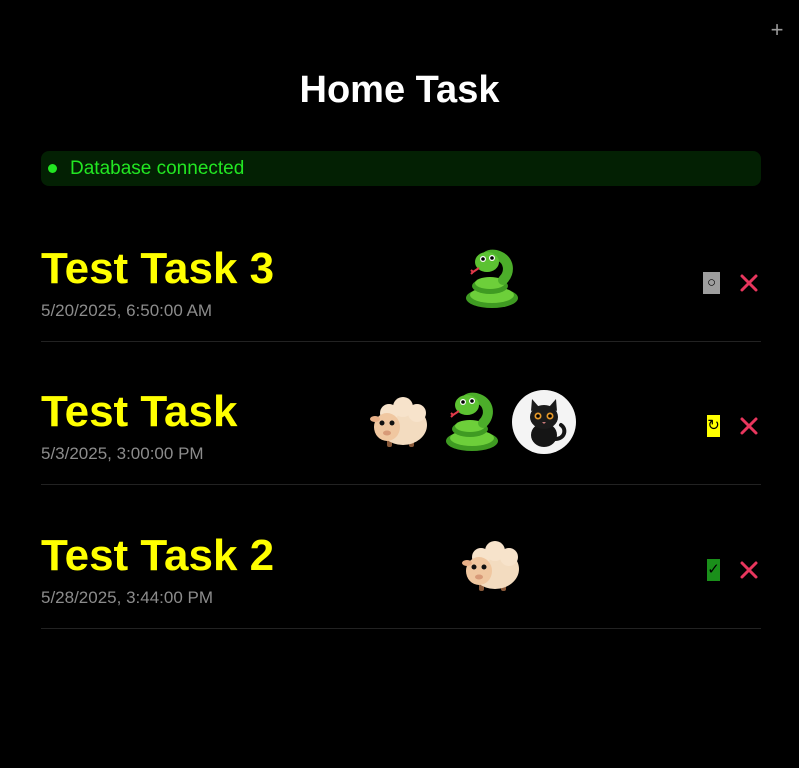 The height and width of the screenshot is (768, 799). I want to click on task-name: Test Task, so click(139, 411).